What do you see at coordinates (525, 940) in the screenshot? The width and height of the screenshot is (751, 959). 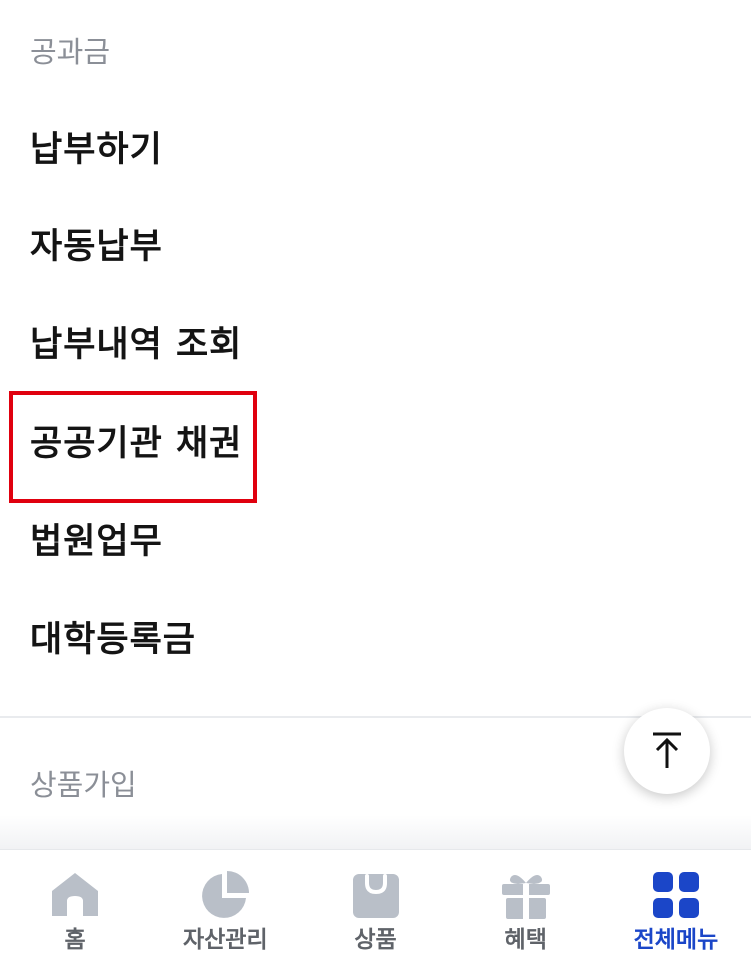 I see `nav-label-benefits: 혜택` at bounding box center [525, 940].